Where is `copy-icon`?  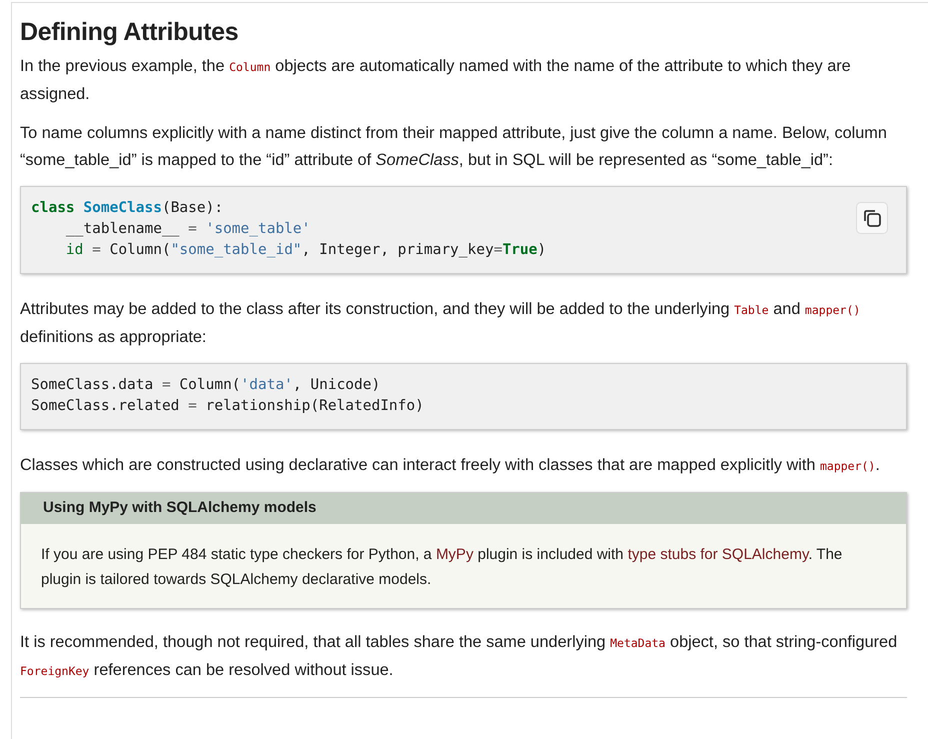
copy-icon is located at coordinates (872, 218).